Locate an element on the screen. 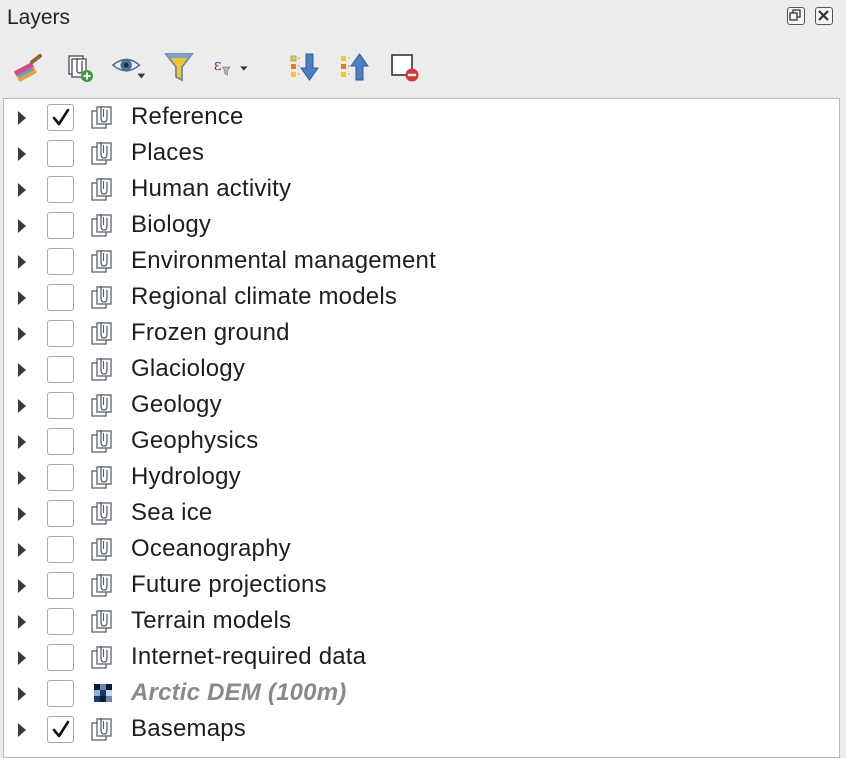  float-button is located at coordinates (796, 16).